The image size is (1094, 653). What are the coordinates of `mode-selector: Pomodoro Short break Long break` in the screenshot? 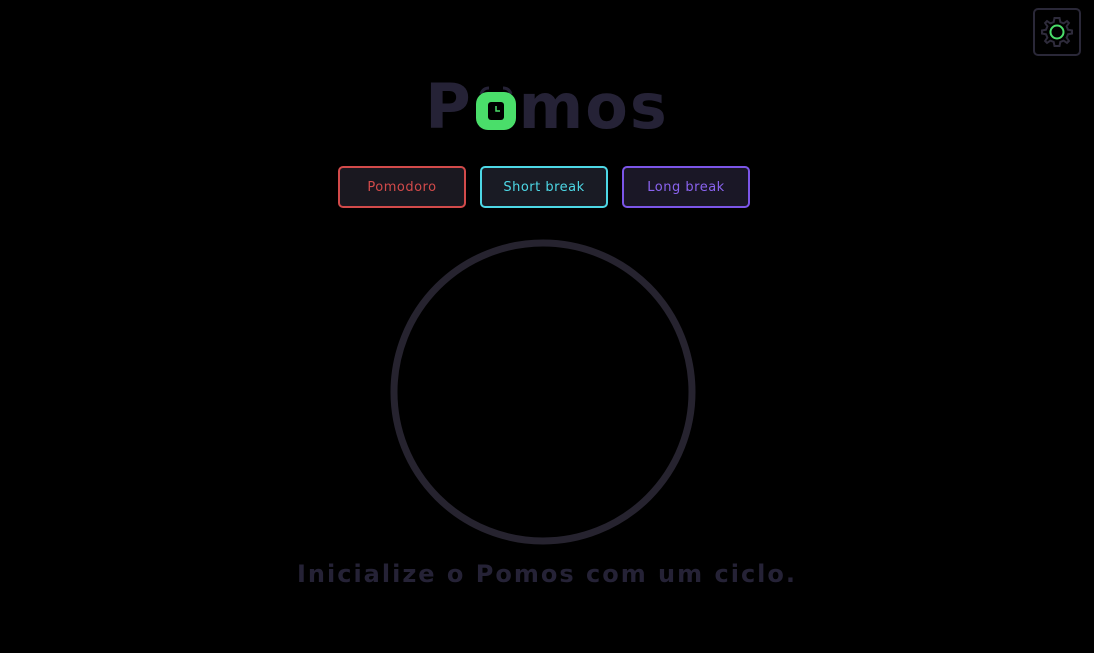 It's located at (544, 187).